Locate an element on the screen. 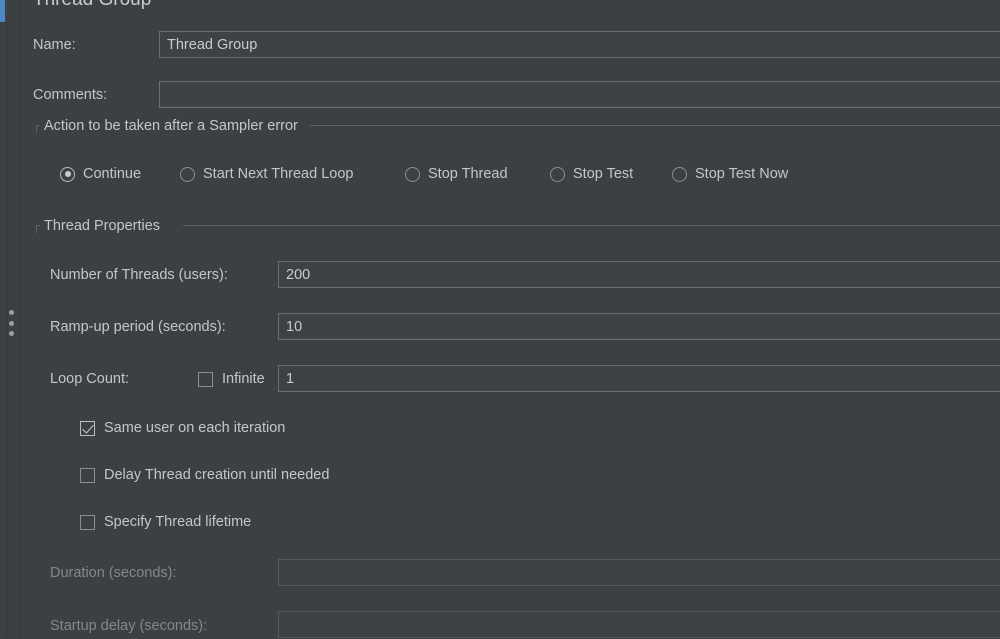 The width and height of the screenshot is (1000, 639). startup-delay-input is located at coordinates (639, 624).